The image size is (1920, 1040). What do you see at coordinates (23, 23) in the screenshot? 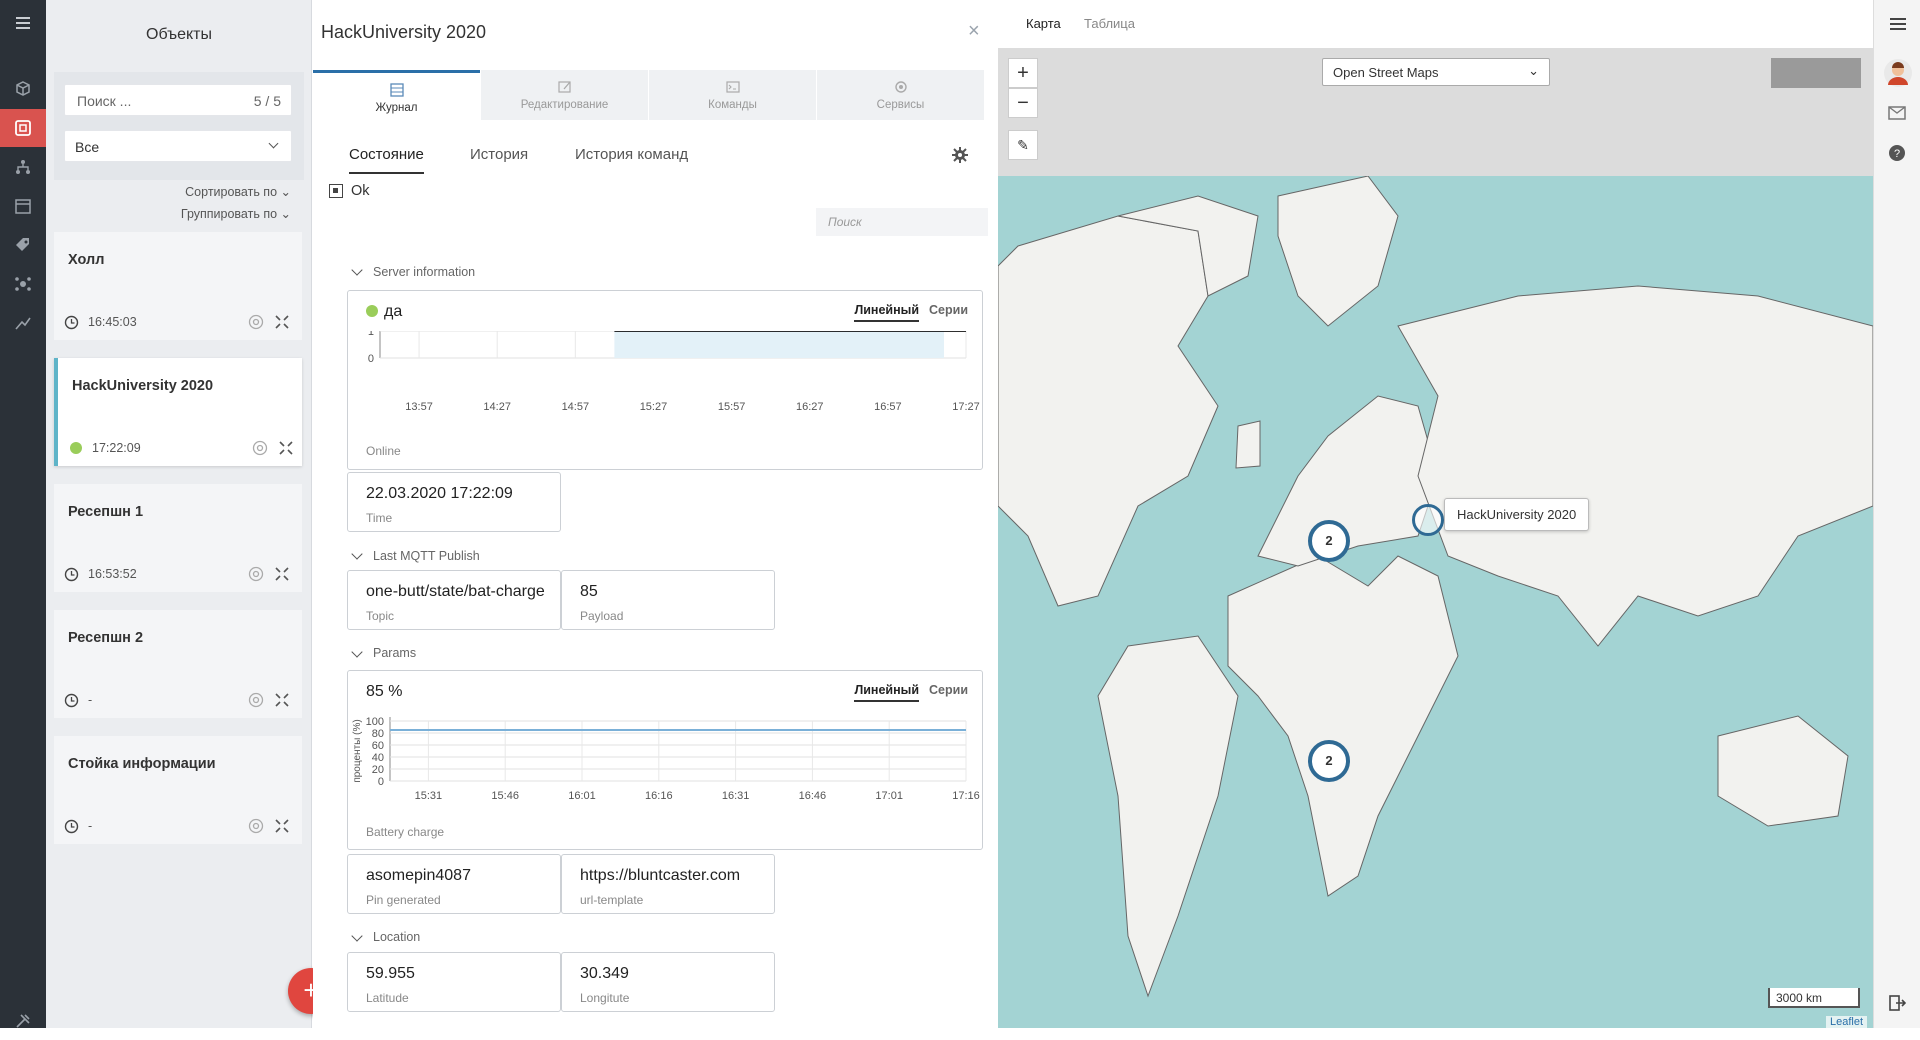
I see `menu-icon` at bounding box center [23, 23].